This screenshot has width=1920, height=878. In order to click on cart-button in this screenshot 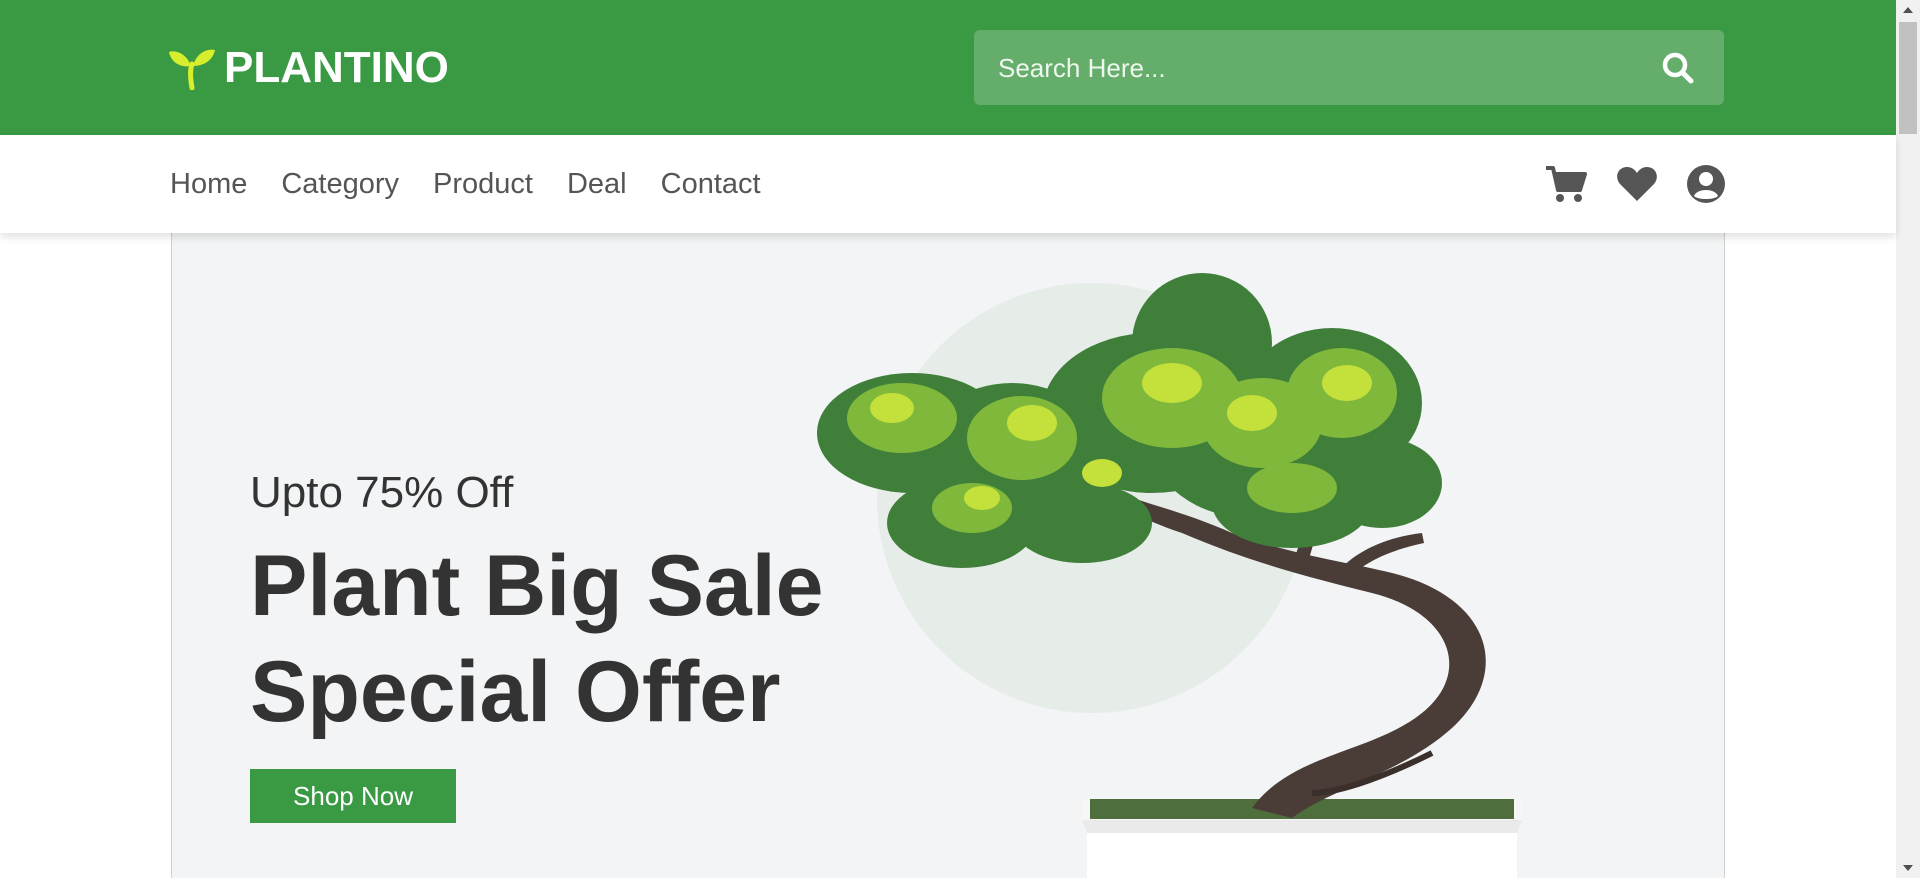, I will do `click(1566, 184)`.